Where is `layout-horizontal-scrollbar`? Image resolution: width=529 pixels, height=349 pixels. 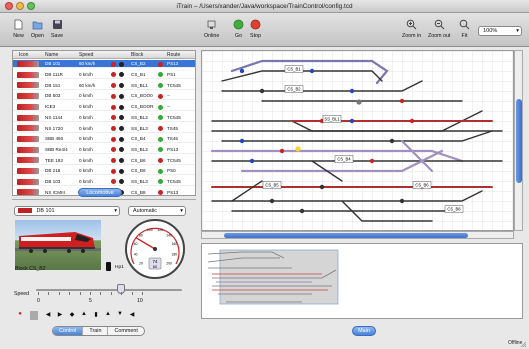
layout-horizontal-scrollbar is located at coordinates (357, 235).